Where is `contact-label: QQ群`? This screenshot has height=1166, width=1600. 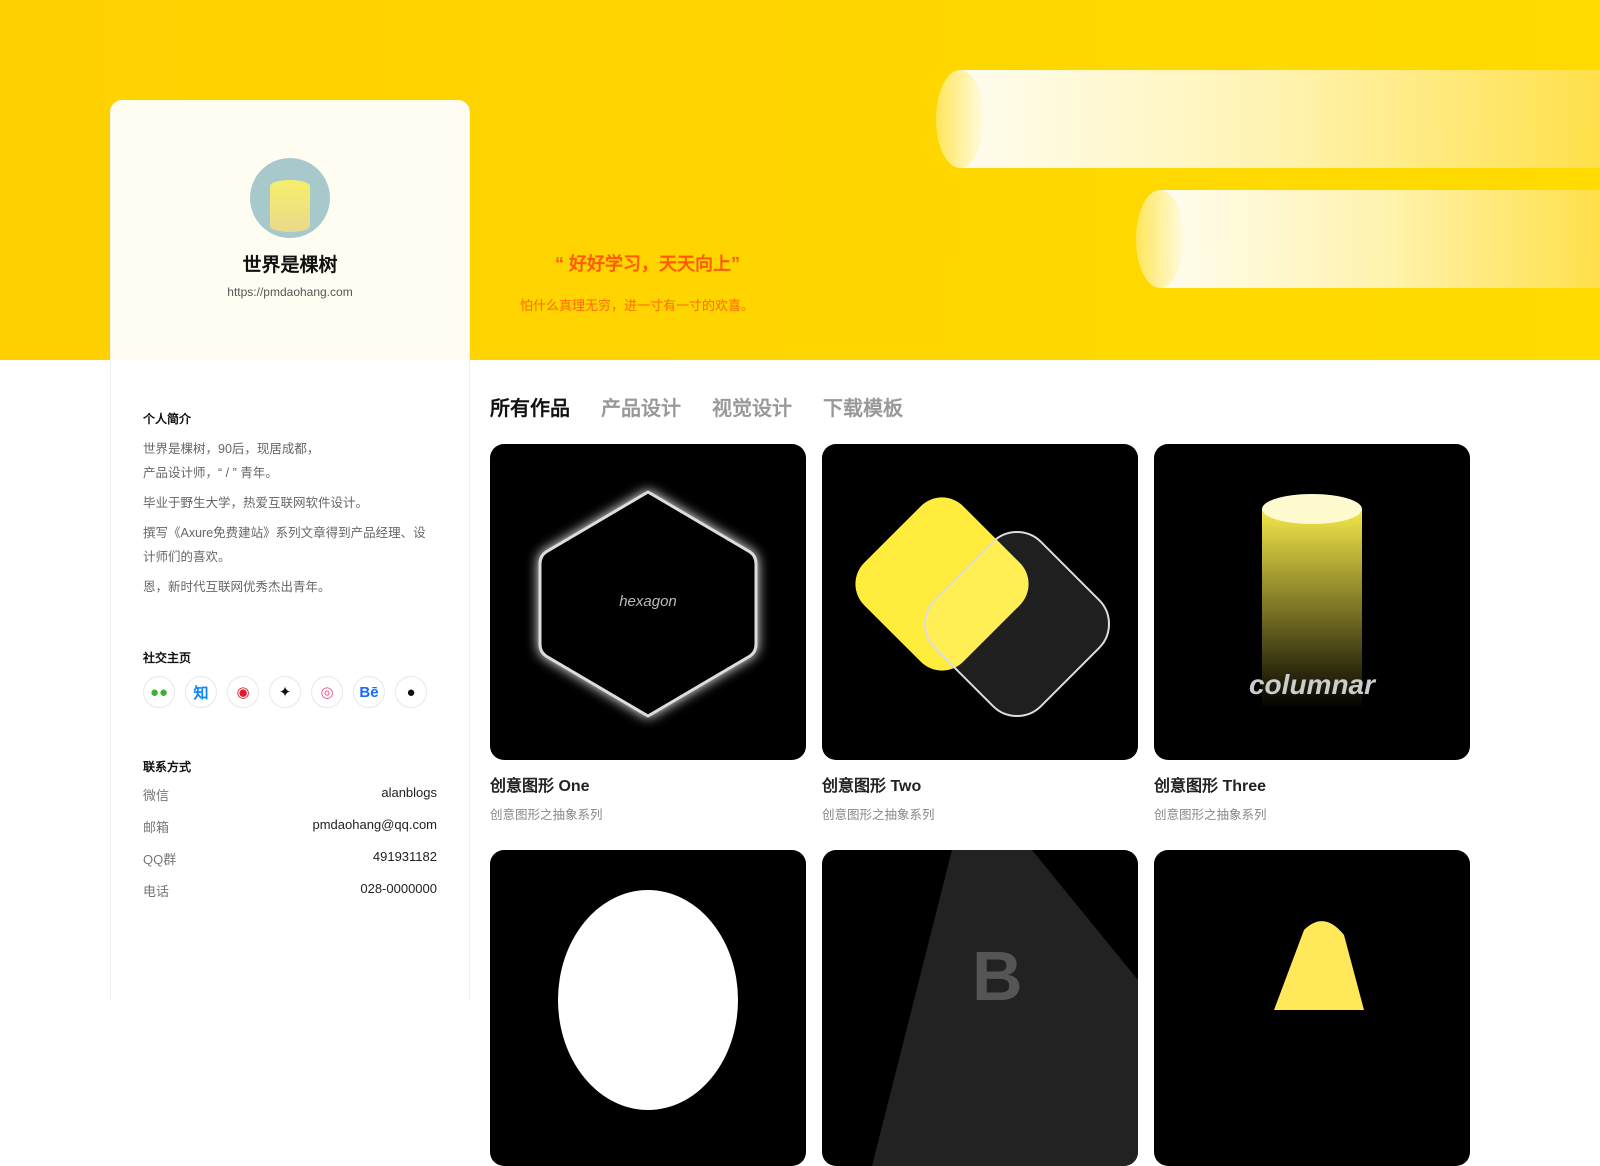
contact-label: QQ群 is located at coordinates (160, 859).